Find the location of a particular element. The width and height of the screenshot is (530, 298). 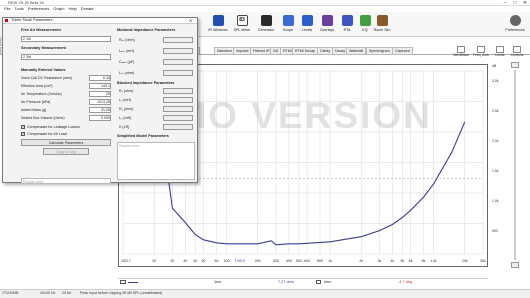

simplified-results-area: Results area is located at coordinates (156, 161).